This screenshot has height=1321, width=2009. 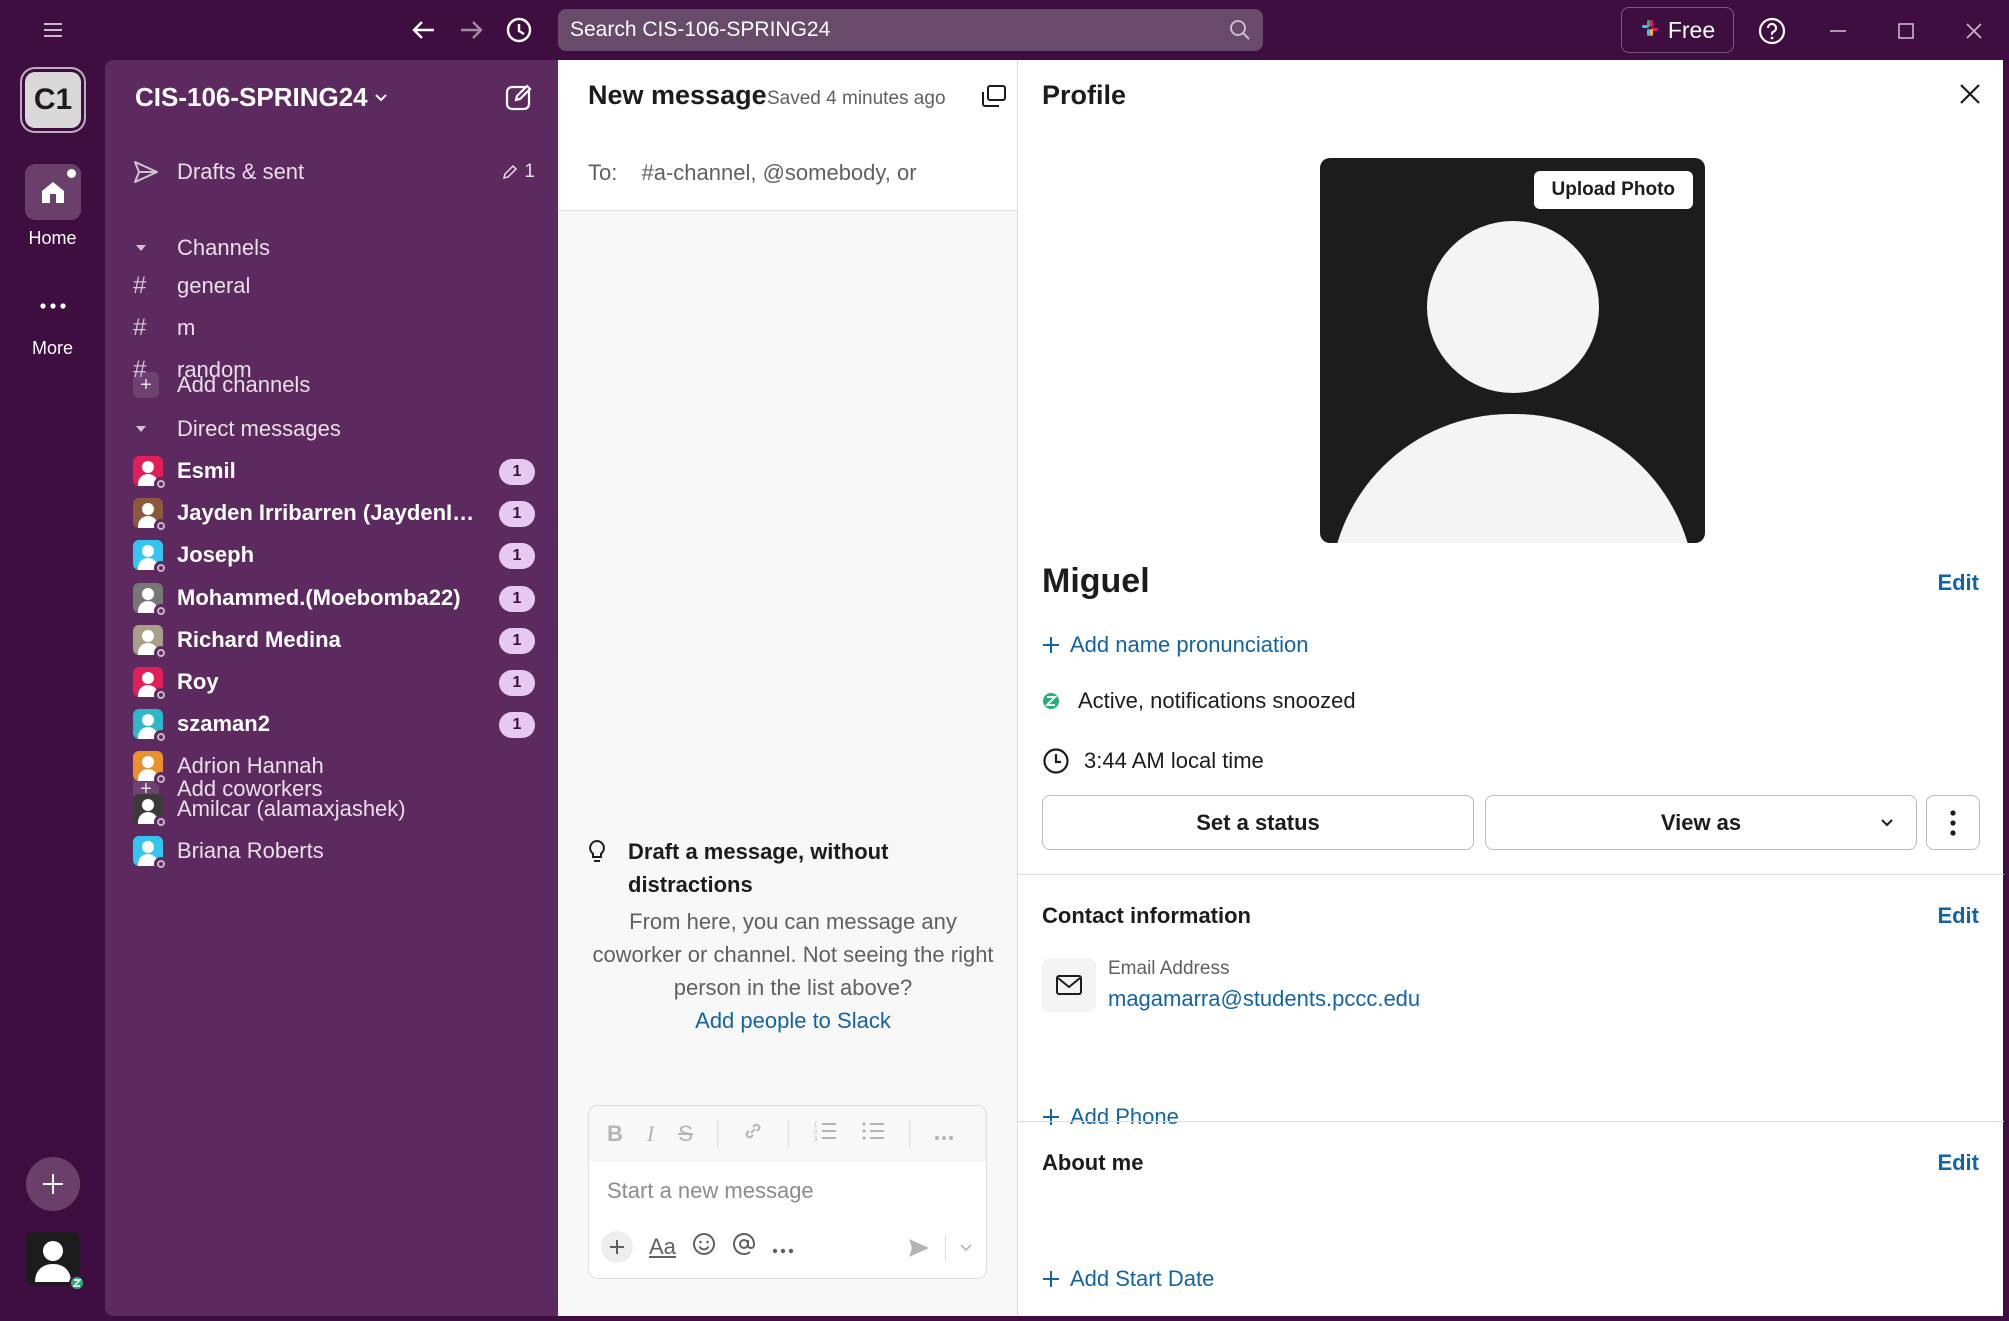 I want to click on local-time-text: 3:44 AM local time, so click(x=1174, y=760).